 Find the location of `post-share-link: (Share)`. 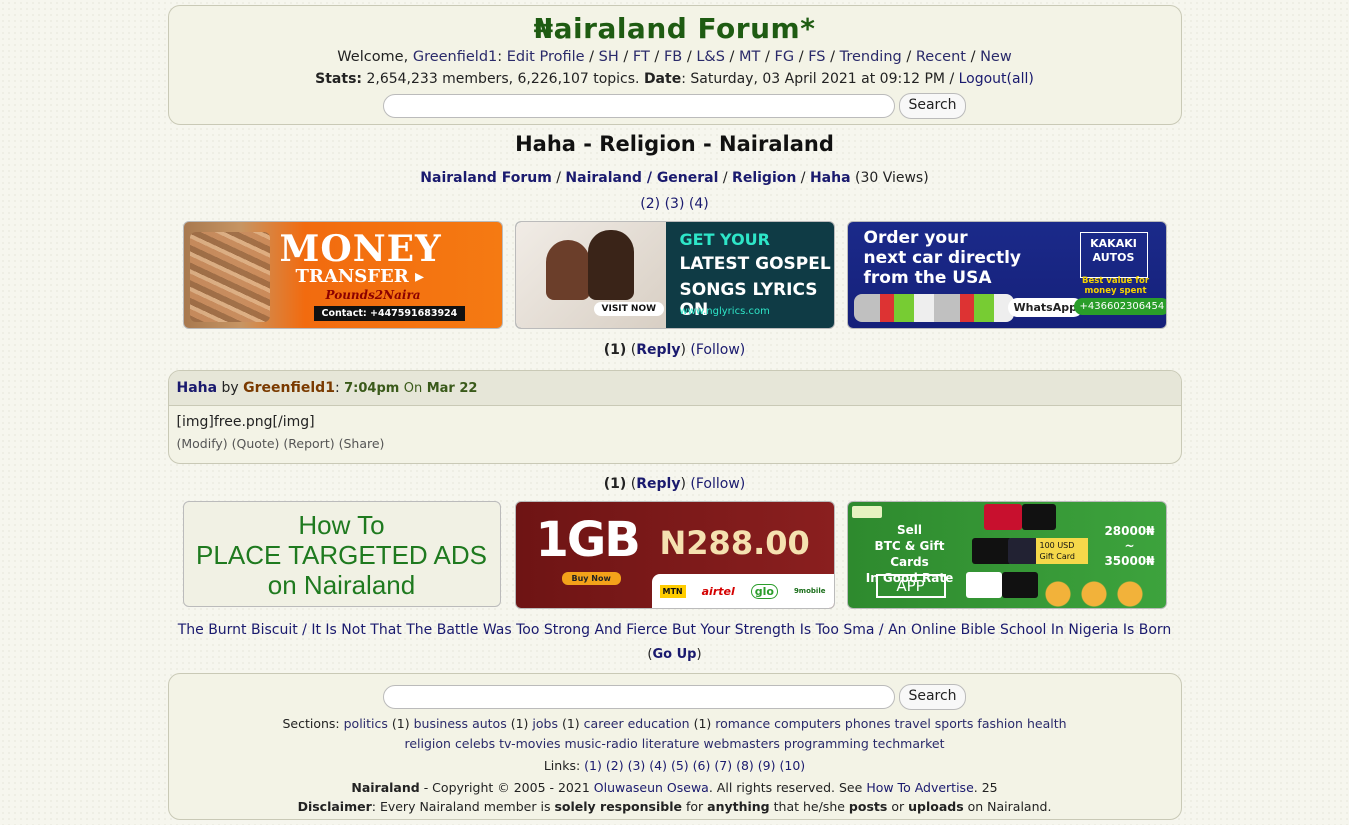

post-share-link: (Share) is located at coordinates (362, 443).